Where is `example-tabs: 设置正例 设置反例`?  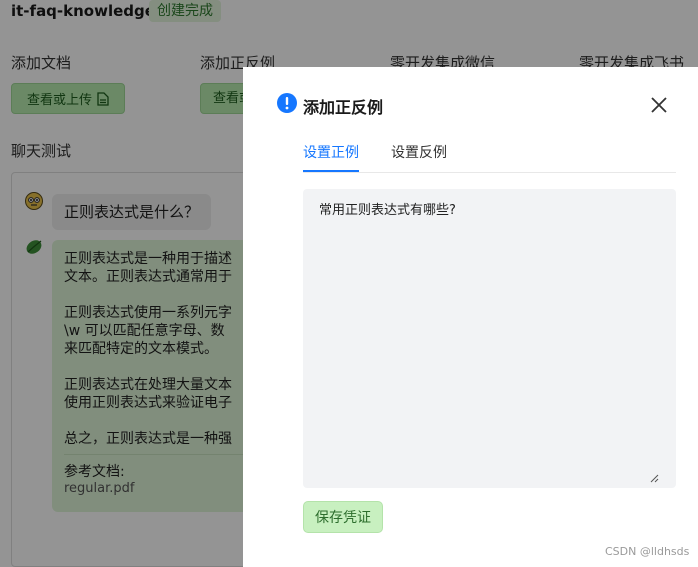 example-tabs: 设置正例 设置反例 is located at coordinates (489, 156).